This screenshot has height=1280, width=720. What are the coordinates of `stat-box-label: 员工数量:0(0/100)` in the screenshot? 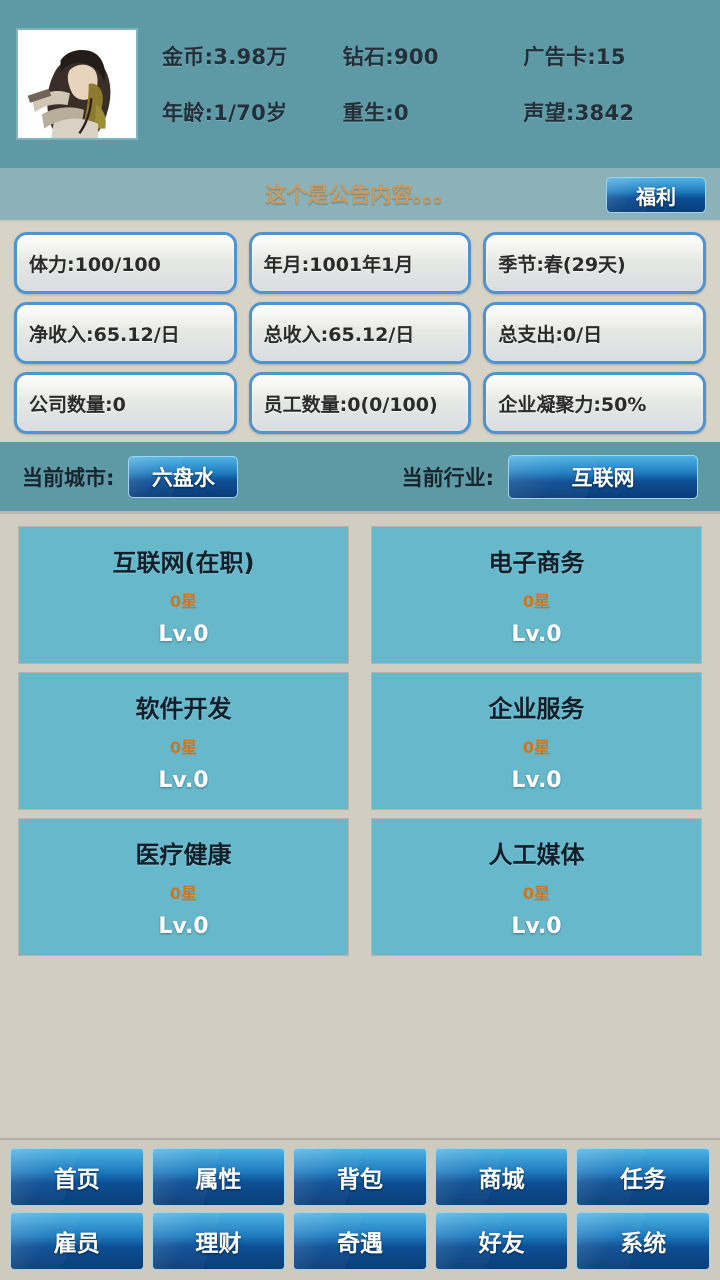 It's located at (350, 404).